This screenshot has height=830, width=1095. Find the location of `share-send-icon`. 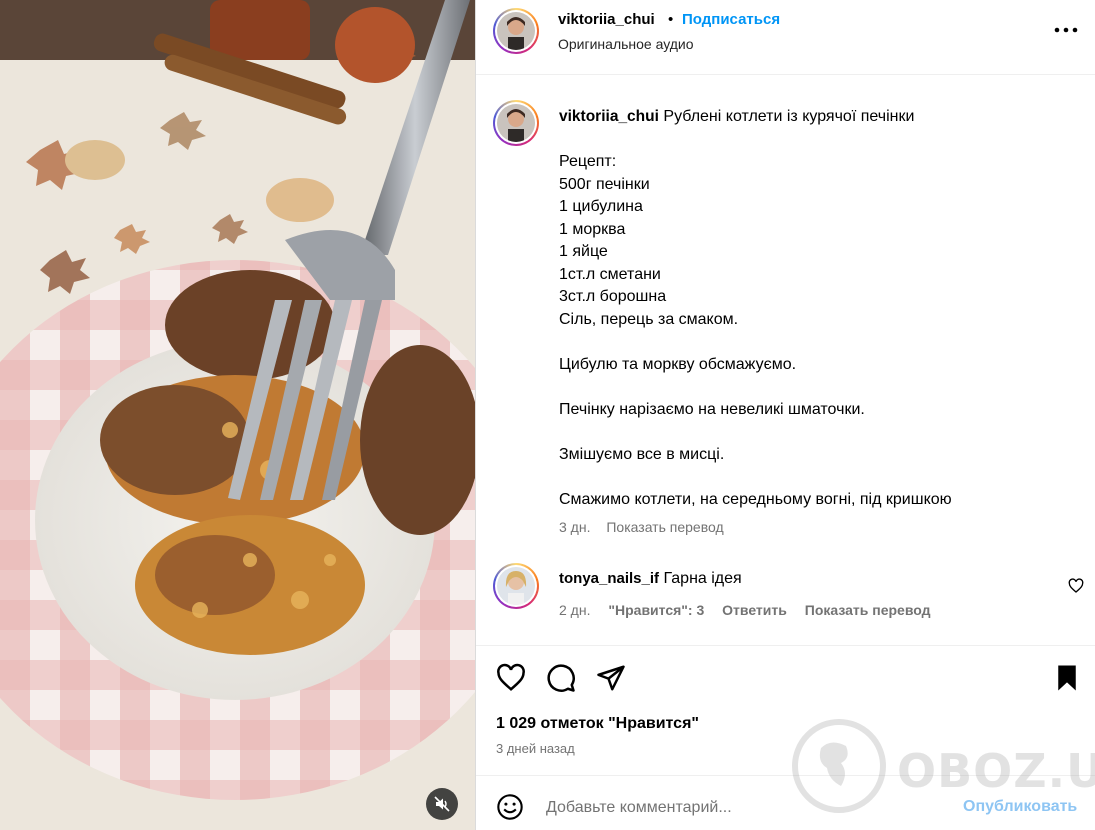

share-send-icon is located at coordinates (611, 678).